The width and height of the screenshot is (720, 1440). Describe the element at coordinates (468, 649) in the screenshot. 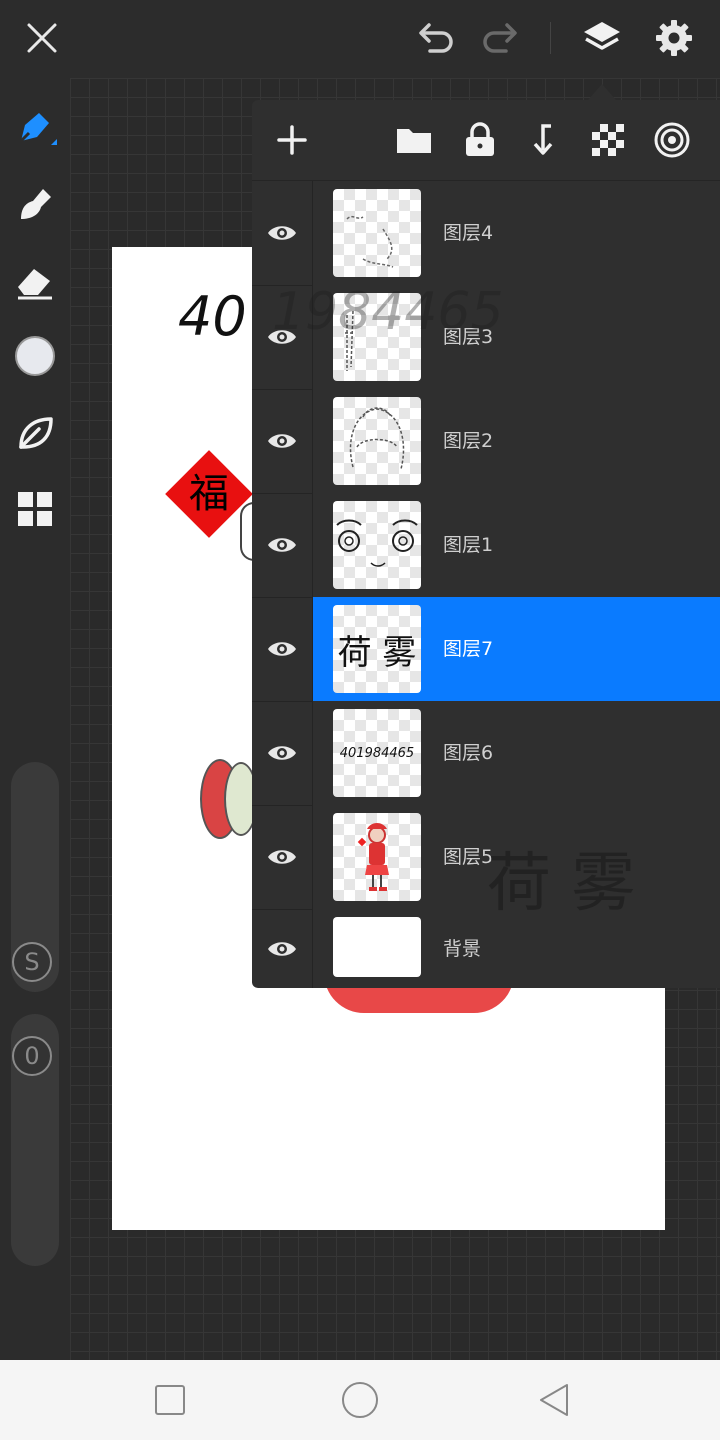

I see `layer-name: 图层7` at that location.